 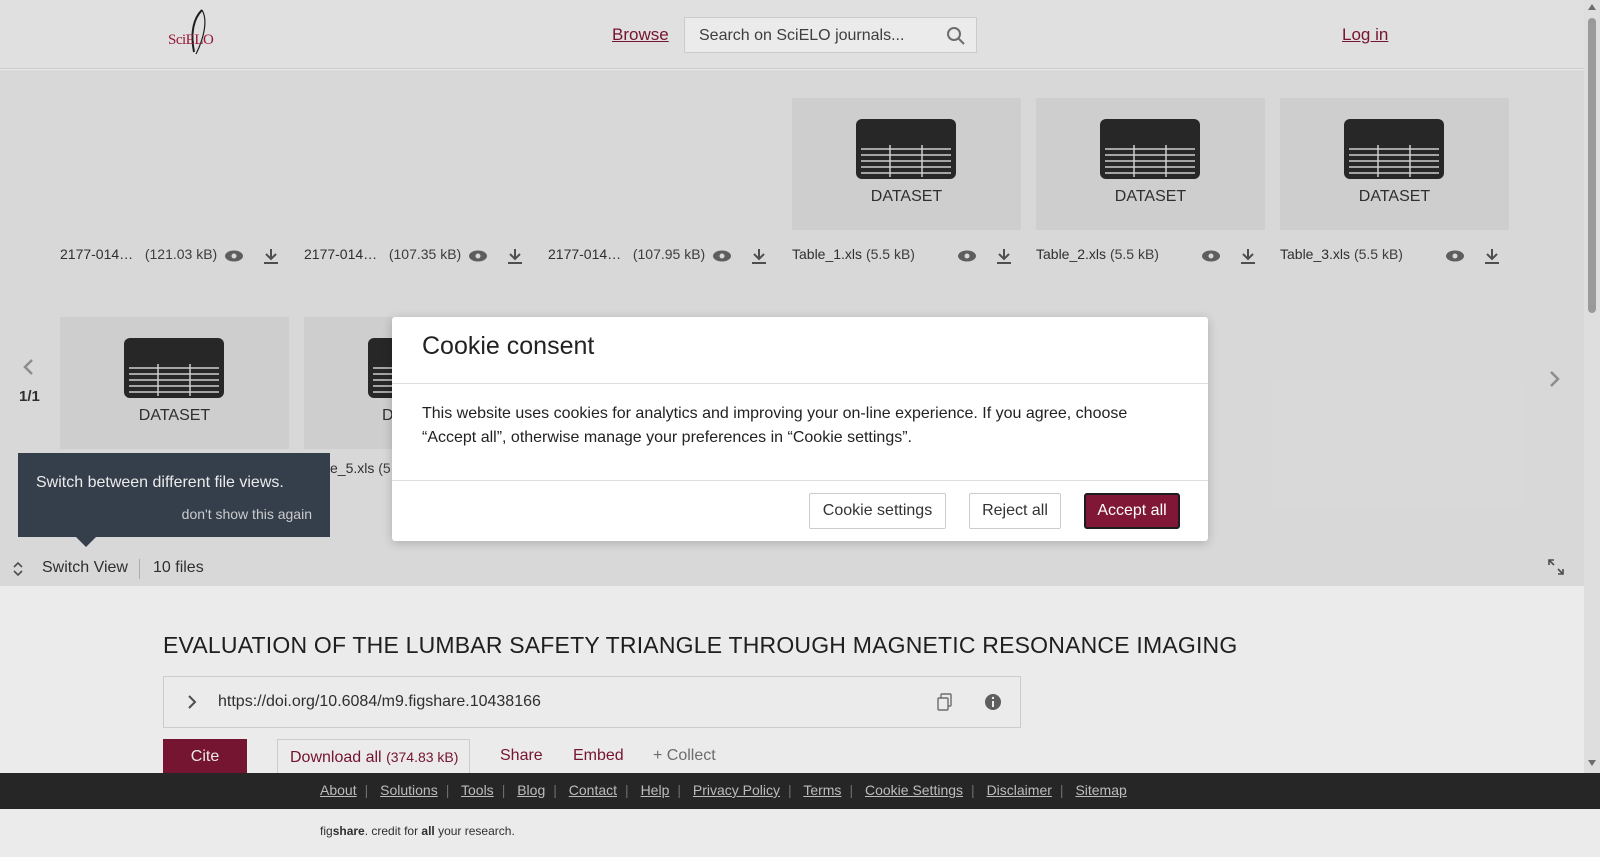 What do you see at coordinates (1015, 511) in the screenshot?
I see `reject-all-button: Reject all` at bounding box center [1015, 511].